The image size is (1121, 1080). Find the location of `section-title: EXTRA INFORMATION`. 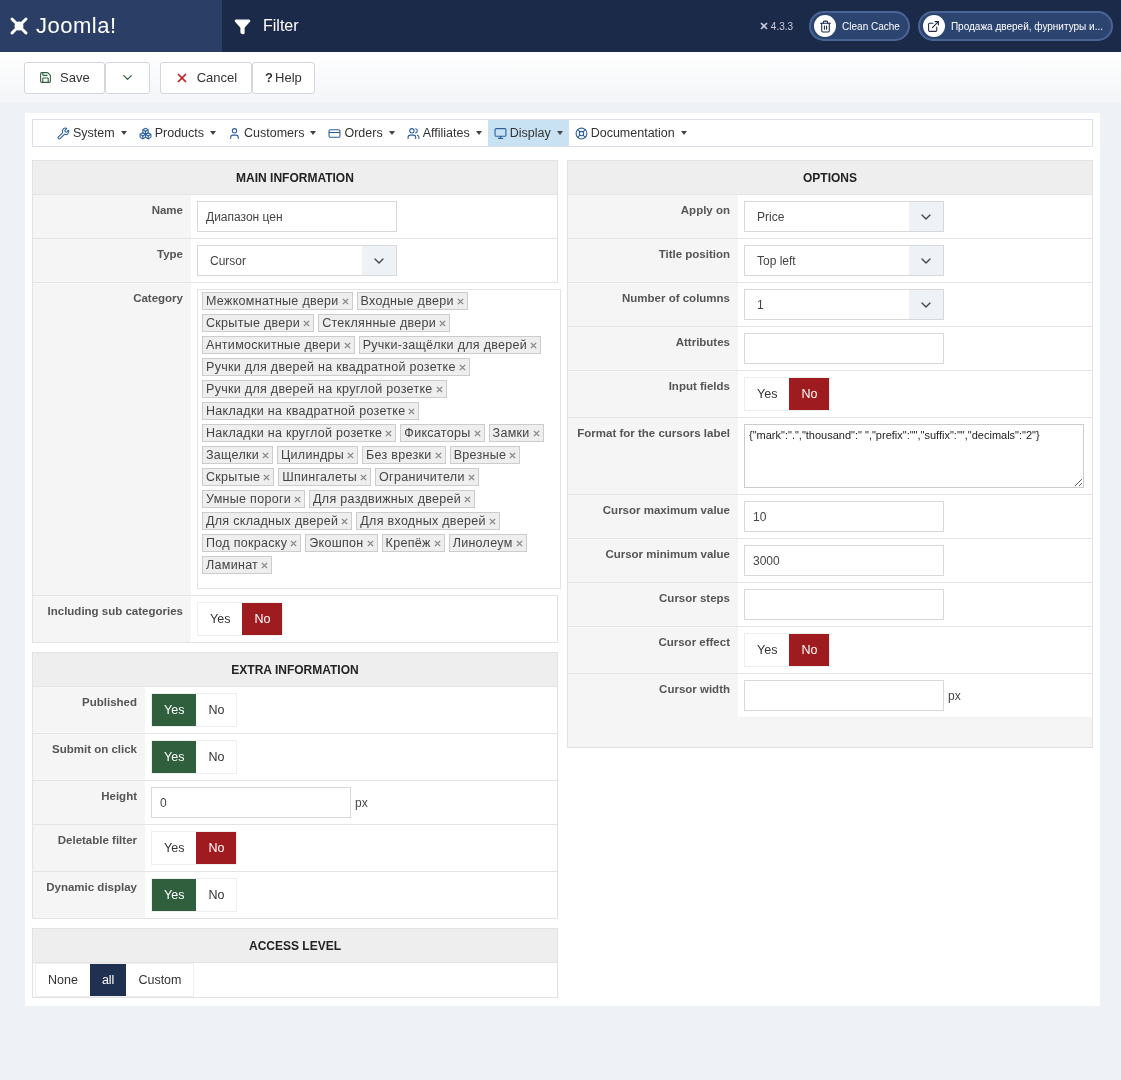

section-title: EXTRA INFORMATION is located at coordinates (295, 669).